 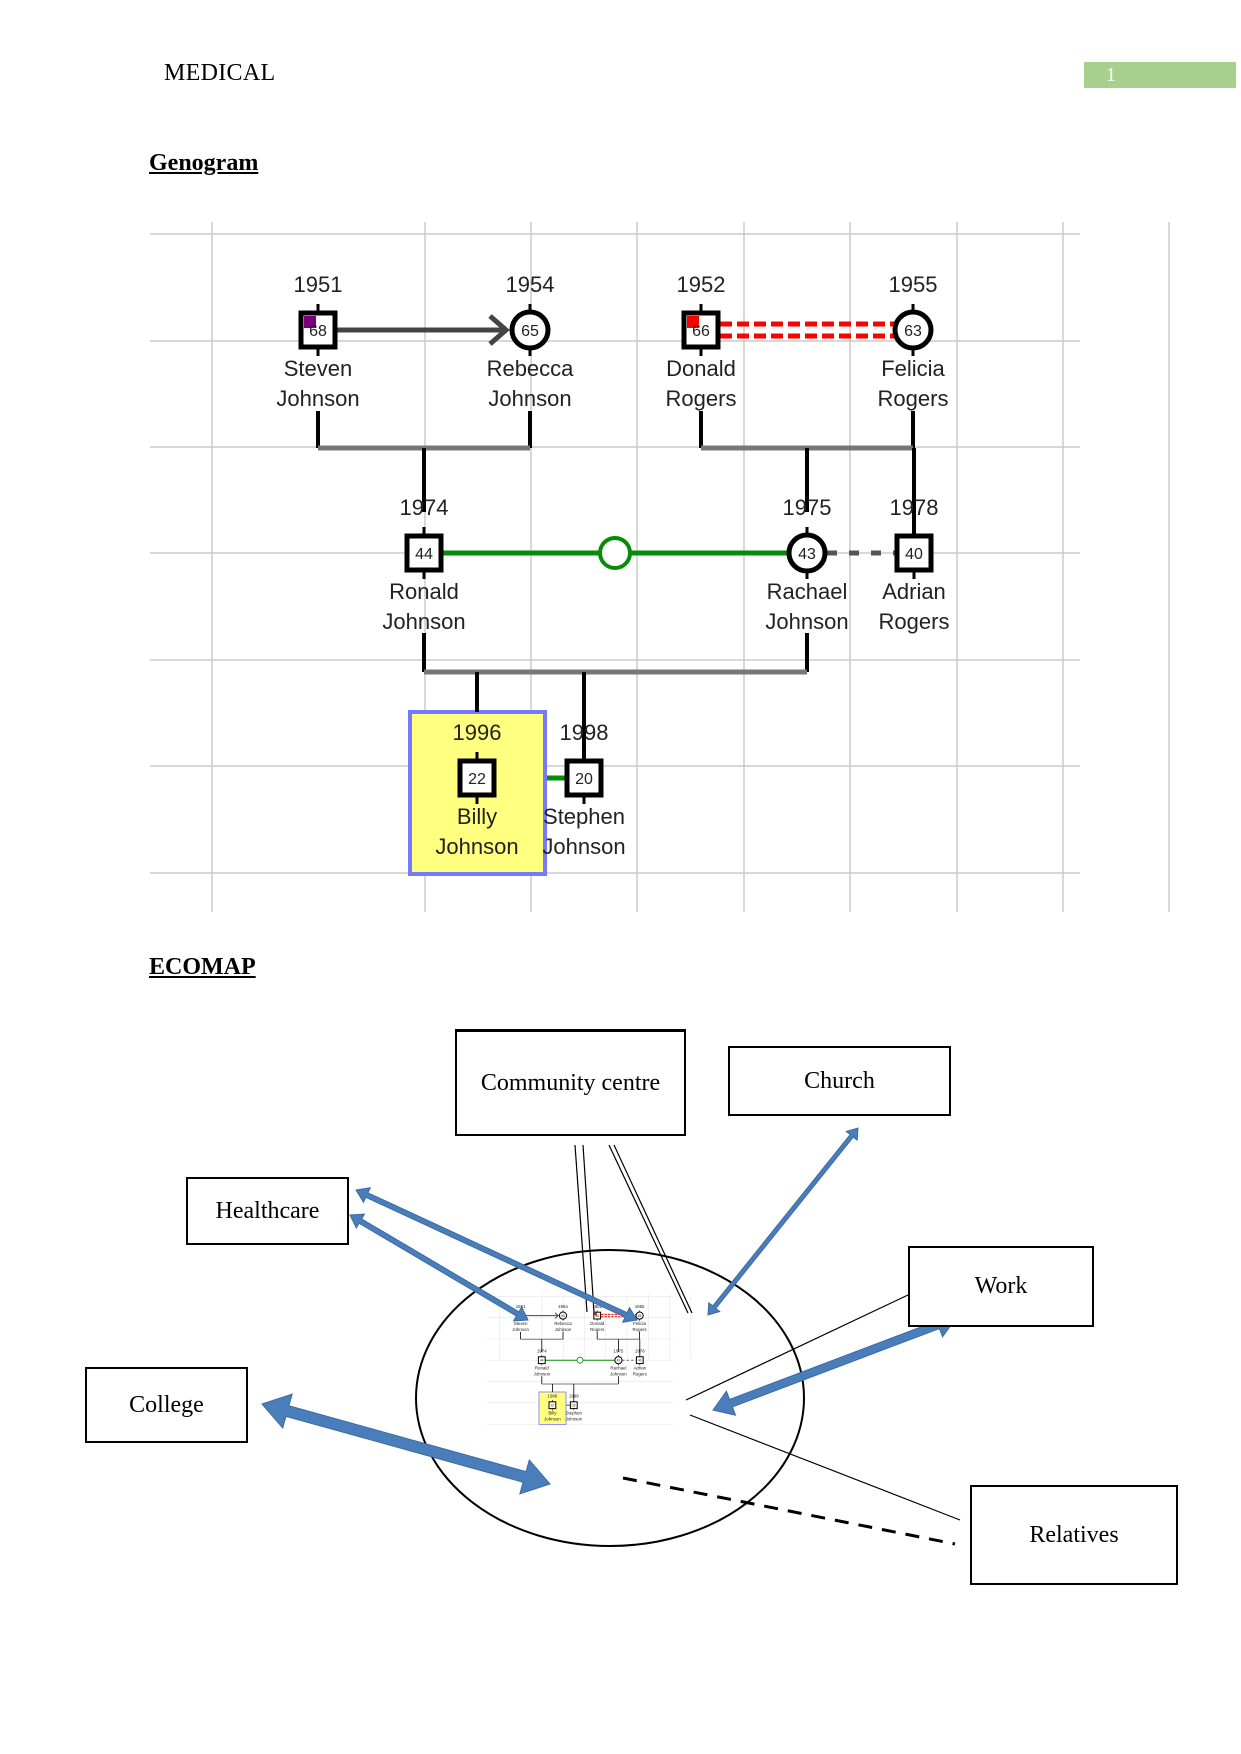 What do you see at coordinates (541, 1363) in the screenshot?
I see `person-ronald: 44 1974 RonaldJohnson` at bounding box center [541, 1363].